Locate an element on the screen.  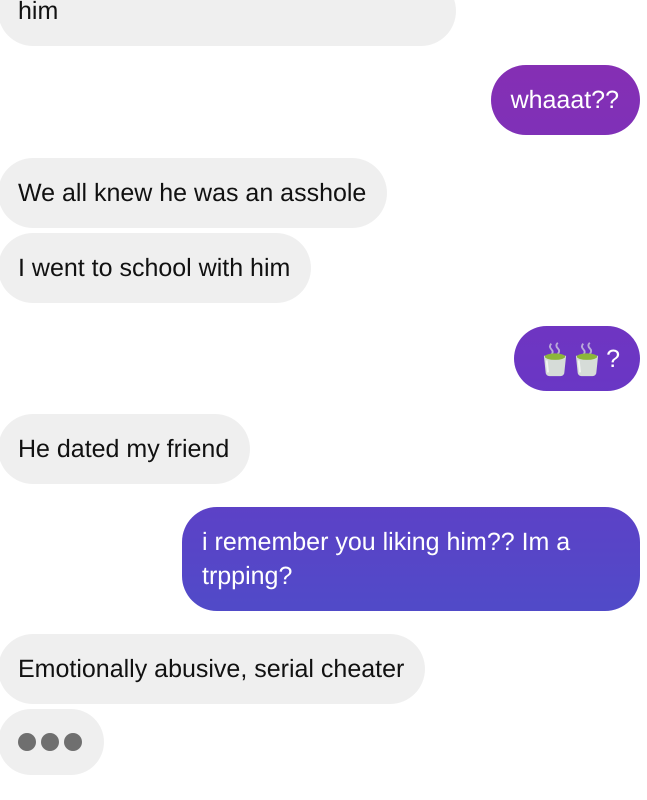
message-bubble: We all knew he was an asshole is located at coordinates (194, 193).